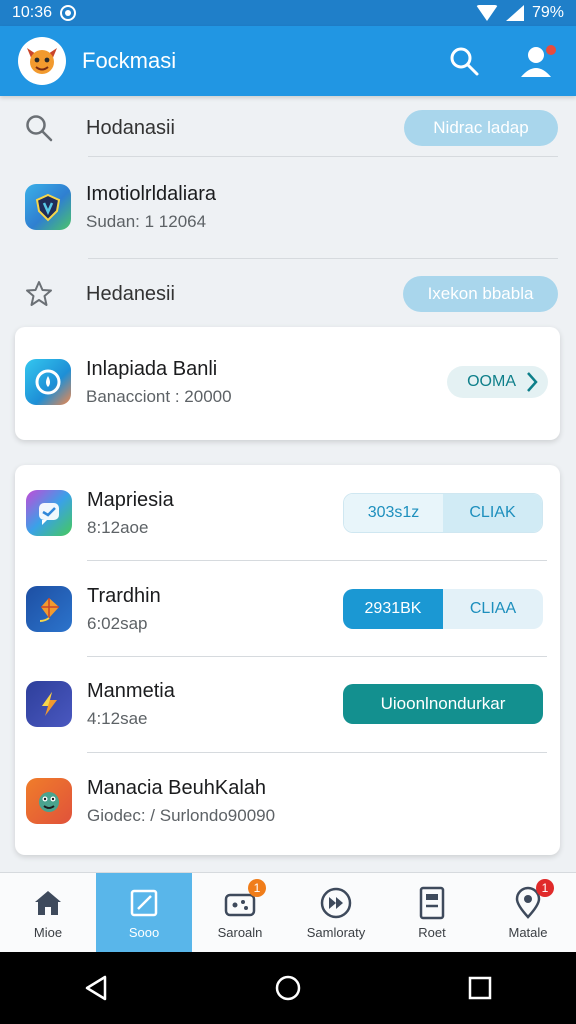 This screenshot has height=1024, width=576. I want to click on timer-app-icon, so click(48, 382).